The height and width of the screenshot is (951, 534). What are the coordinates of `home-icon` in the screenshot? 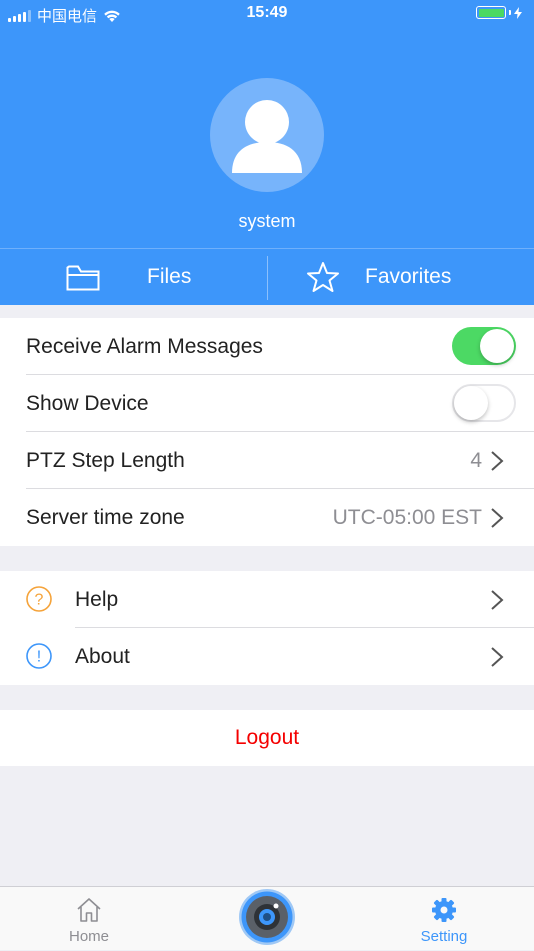 It's located at (89, 910).